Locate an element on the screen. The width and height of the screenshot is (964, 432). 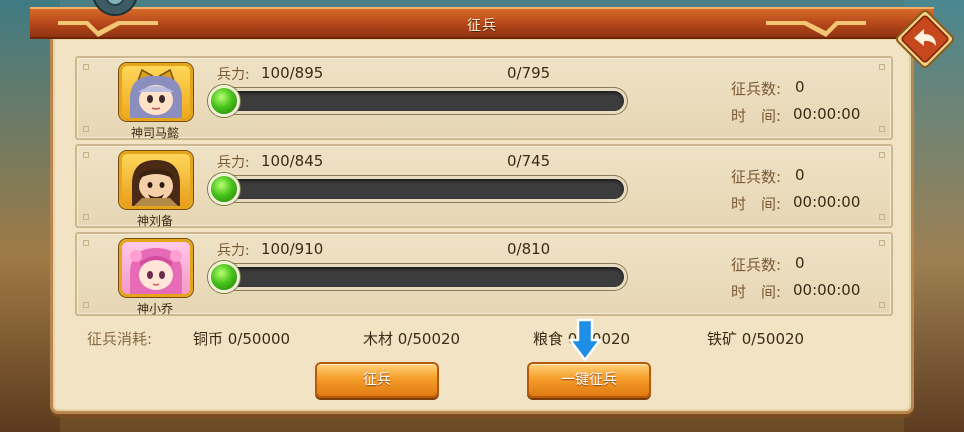
troop-value: 100/845 is located at coordinates (292, 161).